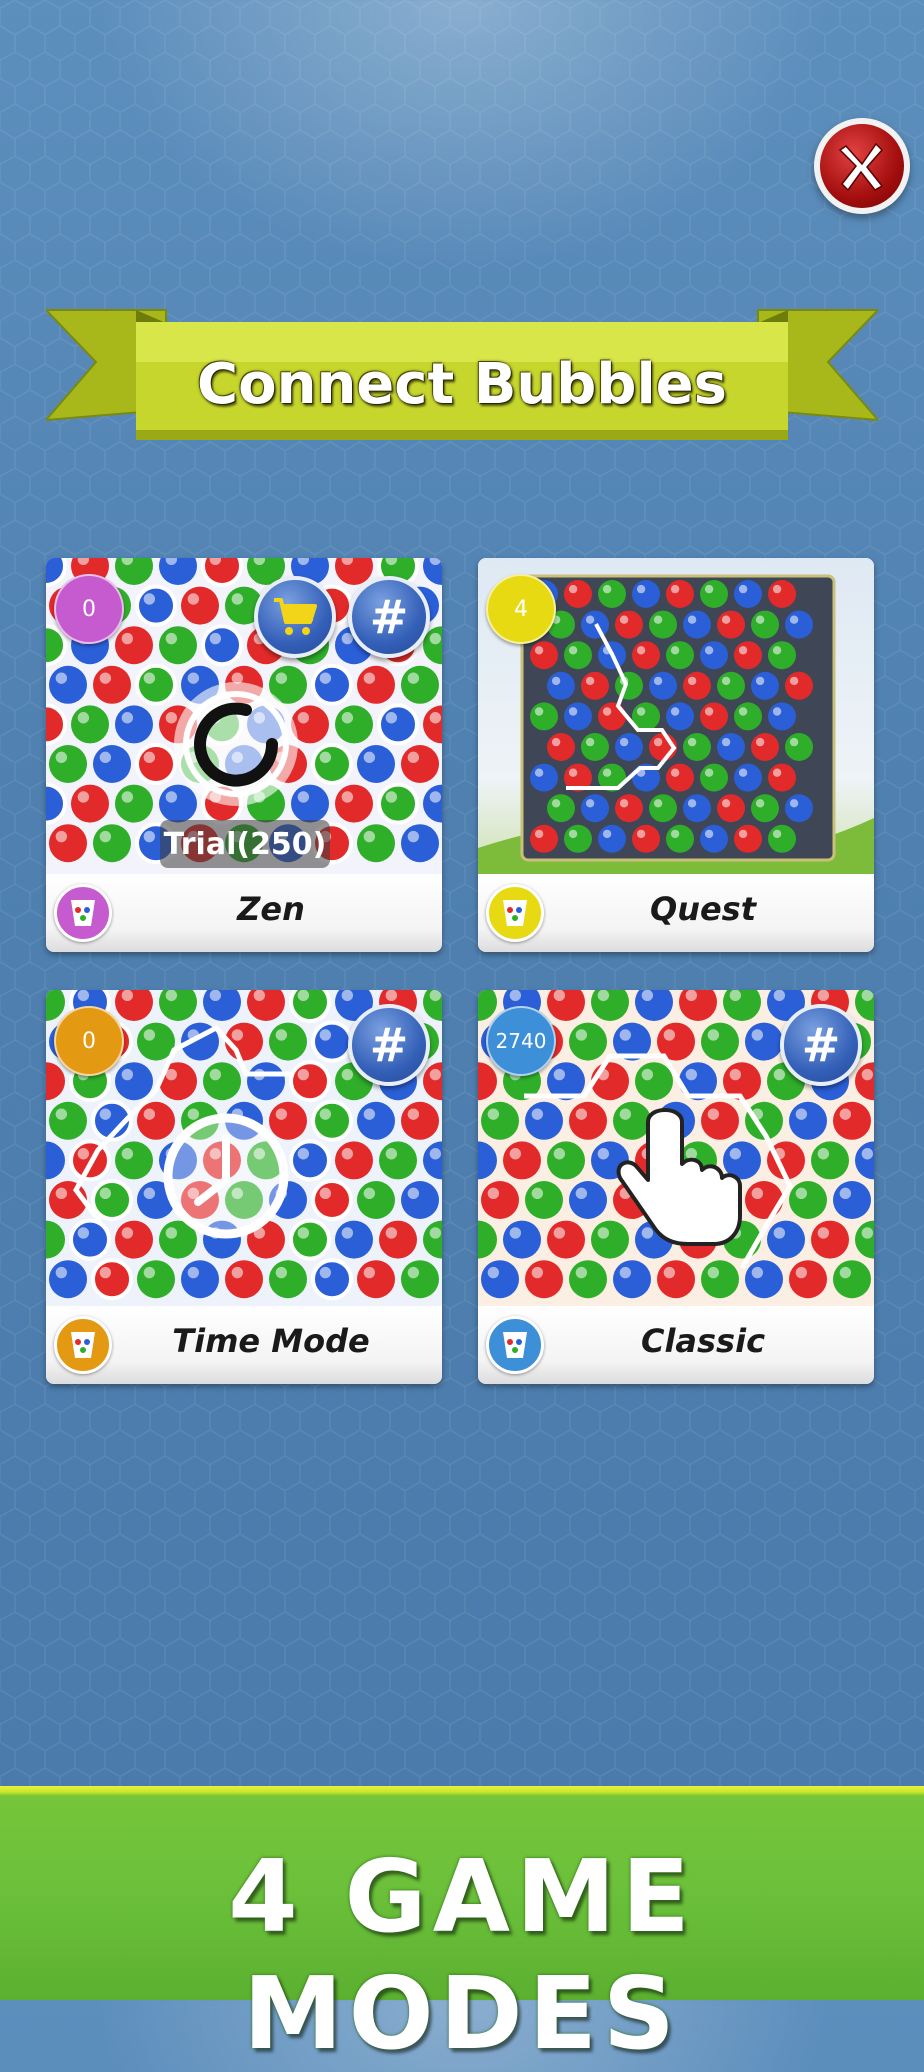  What do you see at coordinates (703, 909) in the screenshot?
I see `quest-label: Quest` at bounding box center [703, 909].